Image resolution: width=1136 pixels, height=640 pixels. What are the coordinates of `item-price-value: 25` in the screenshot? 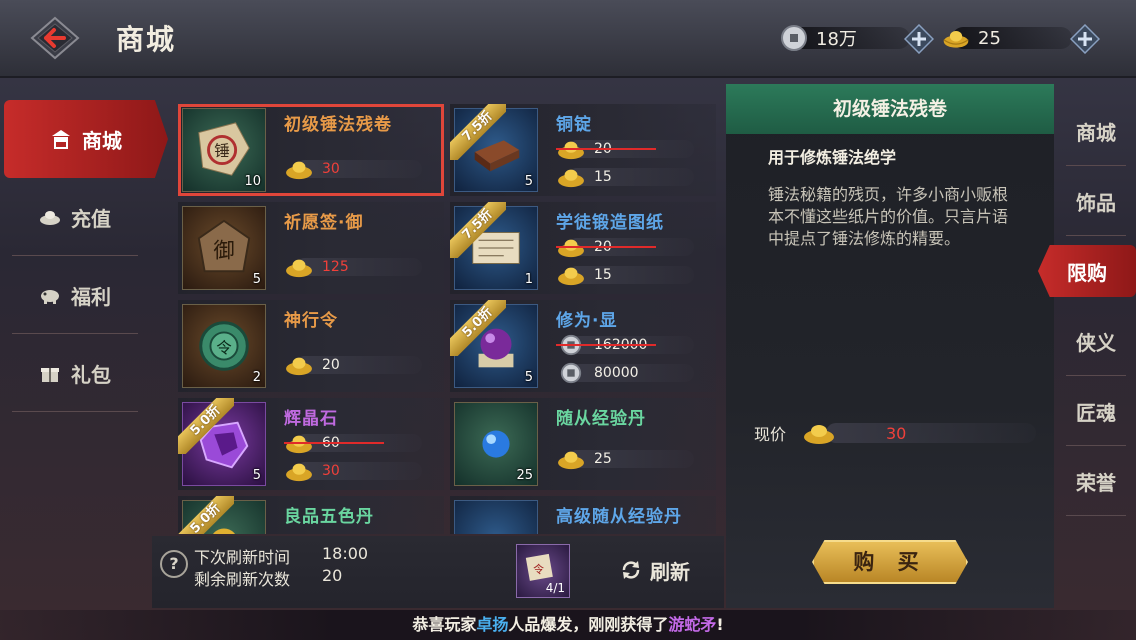 It's located at (603, 459).